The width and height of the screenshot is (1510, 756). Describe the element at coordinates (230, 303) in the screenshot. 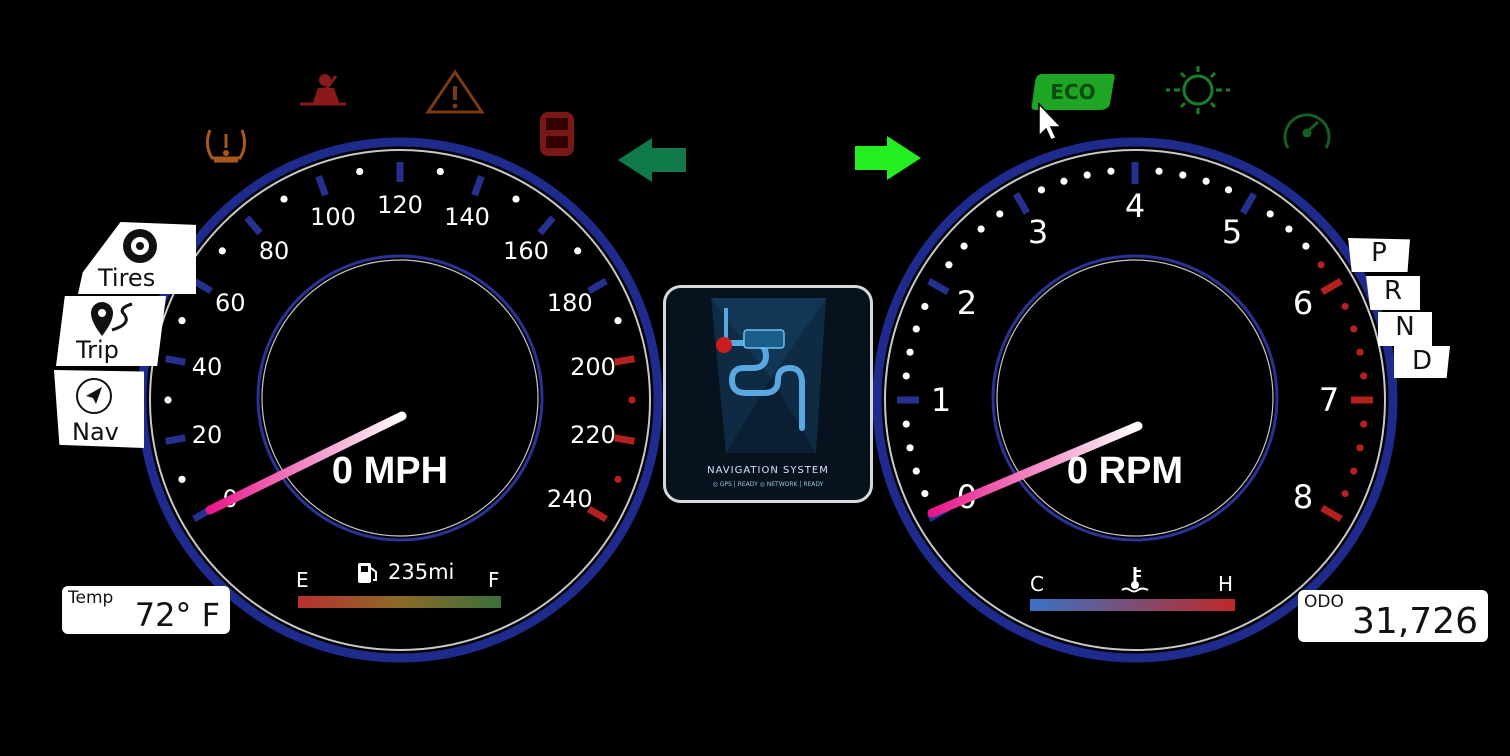

I see `speed-tick-label: 60` at that location.